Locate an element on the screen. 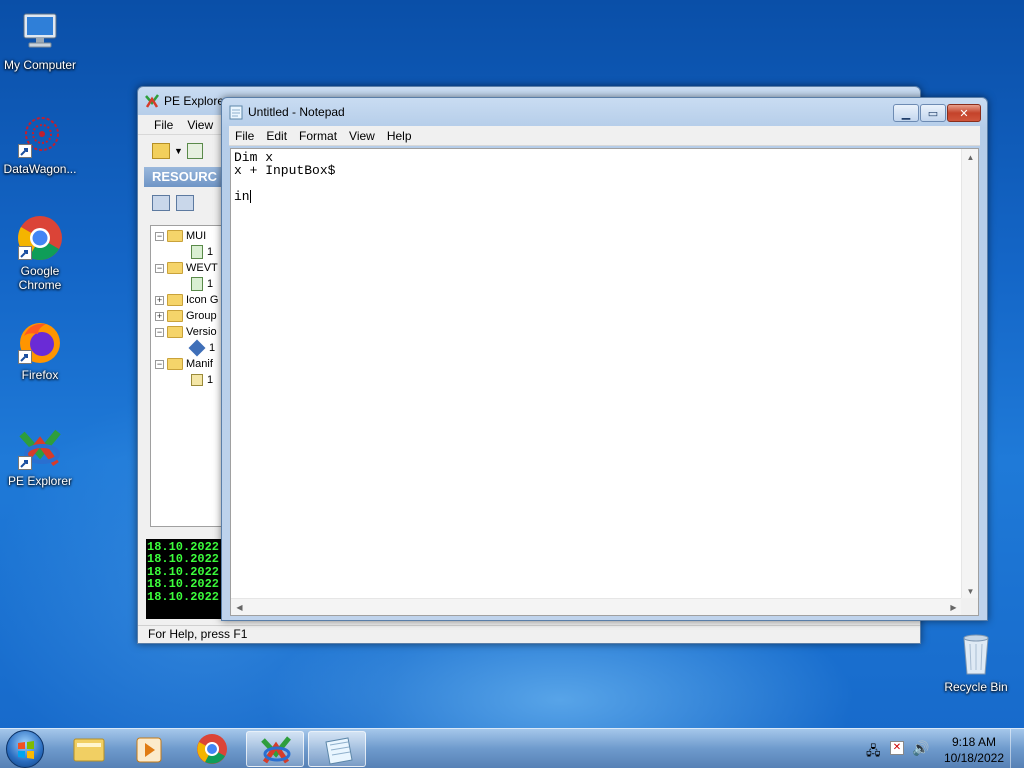 The image size is (1024, 768). minimize-button: ▁ is located at coordinates (906, 113).